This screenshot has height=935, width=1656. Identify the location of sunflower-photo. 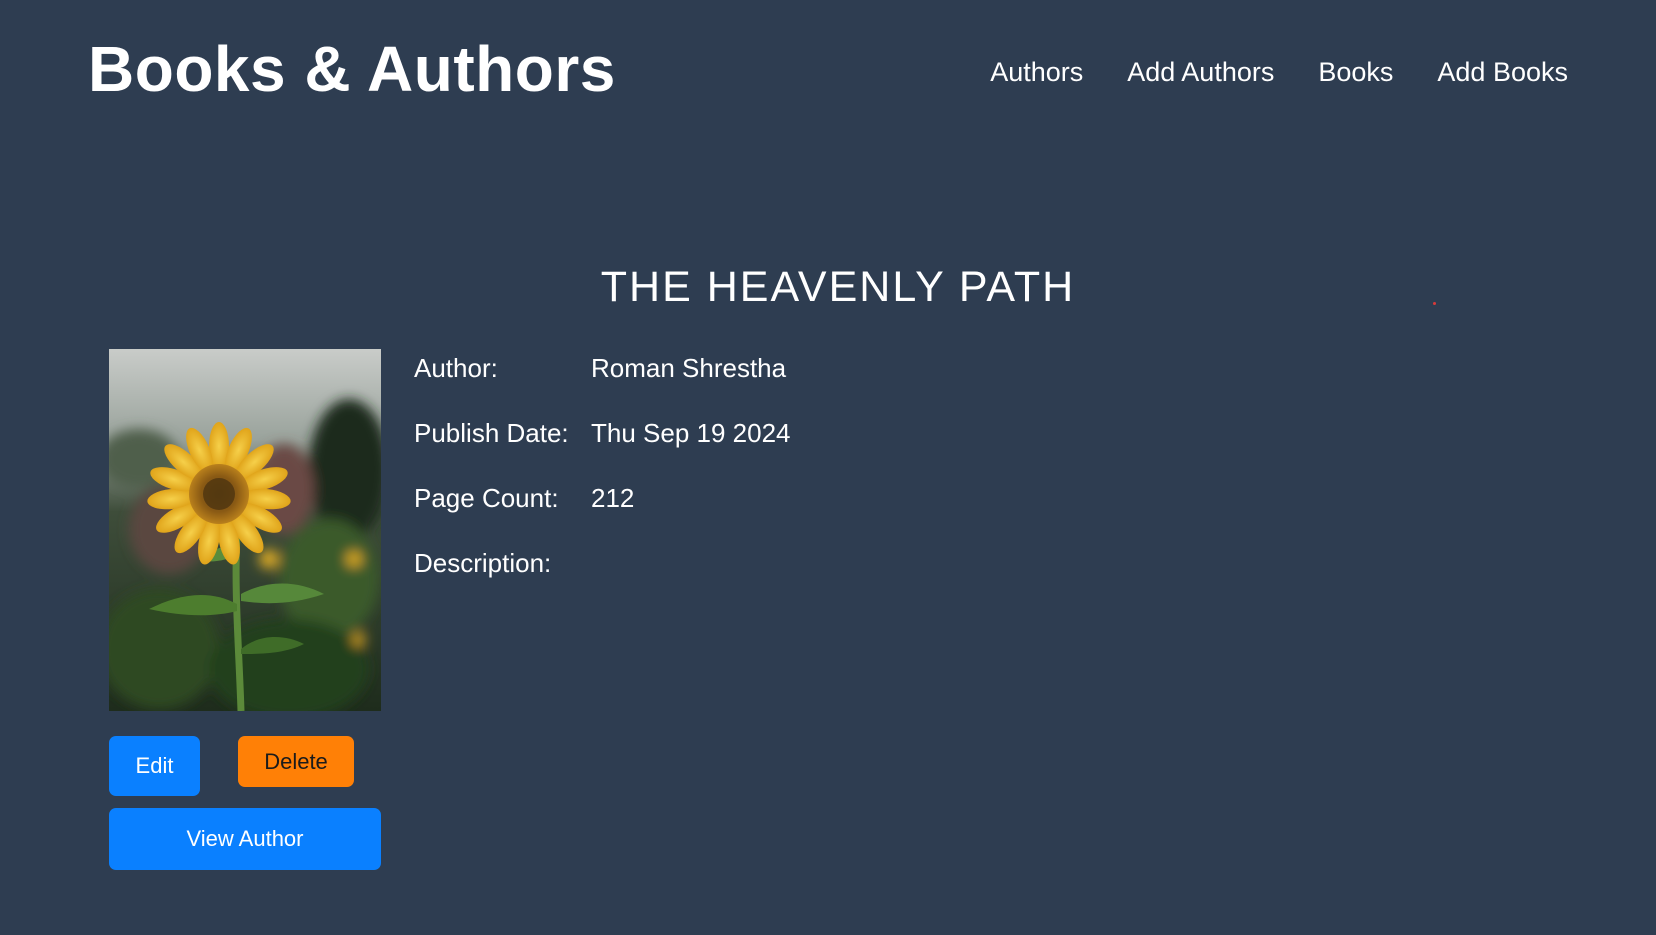
(245, 530).